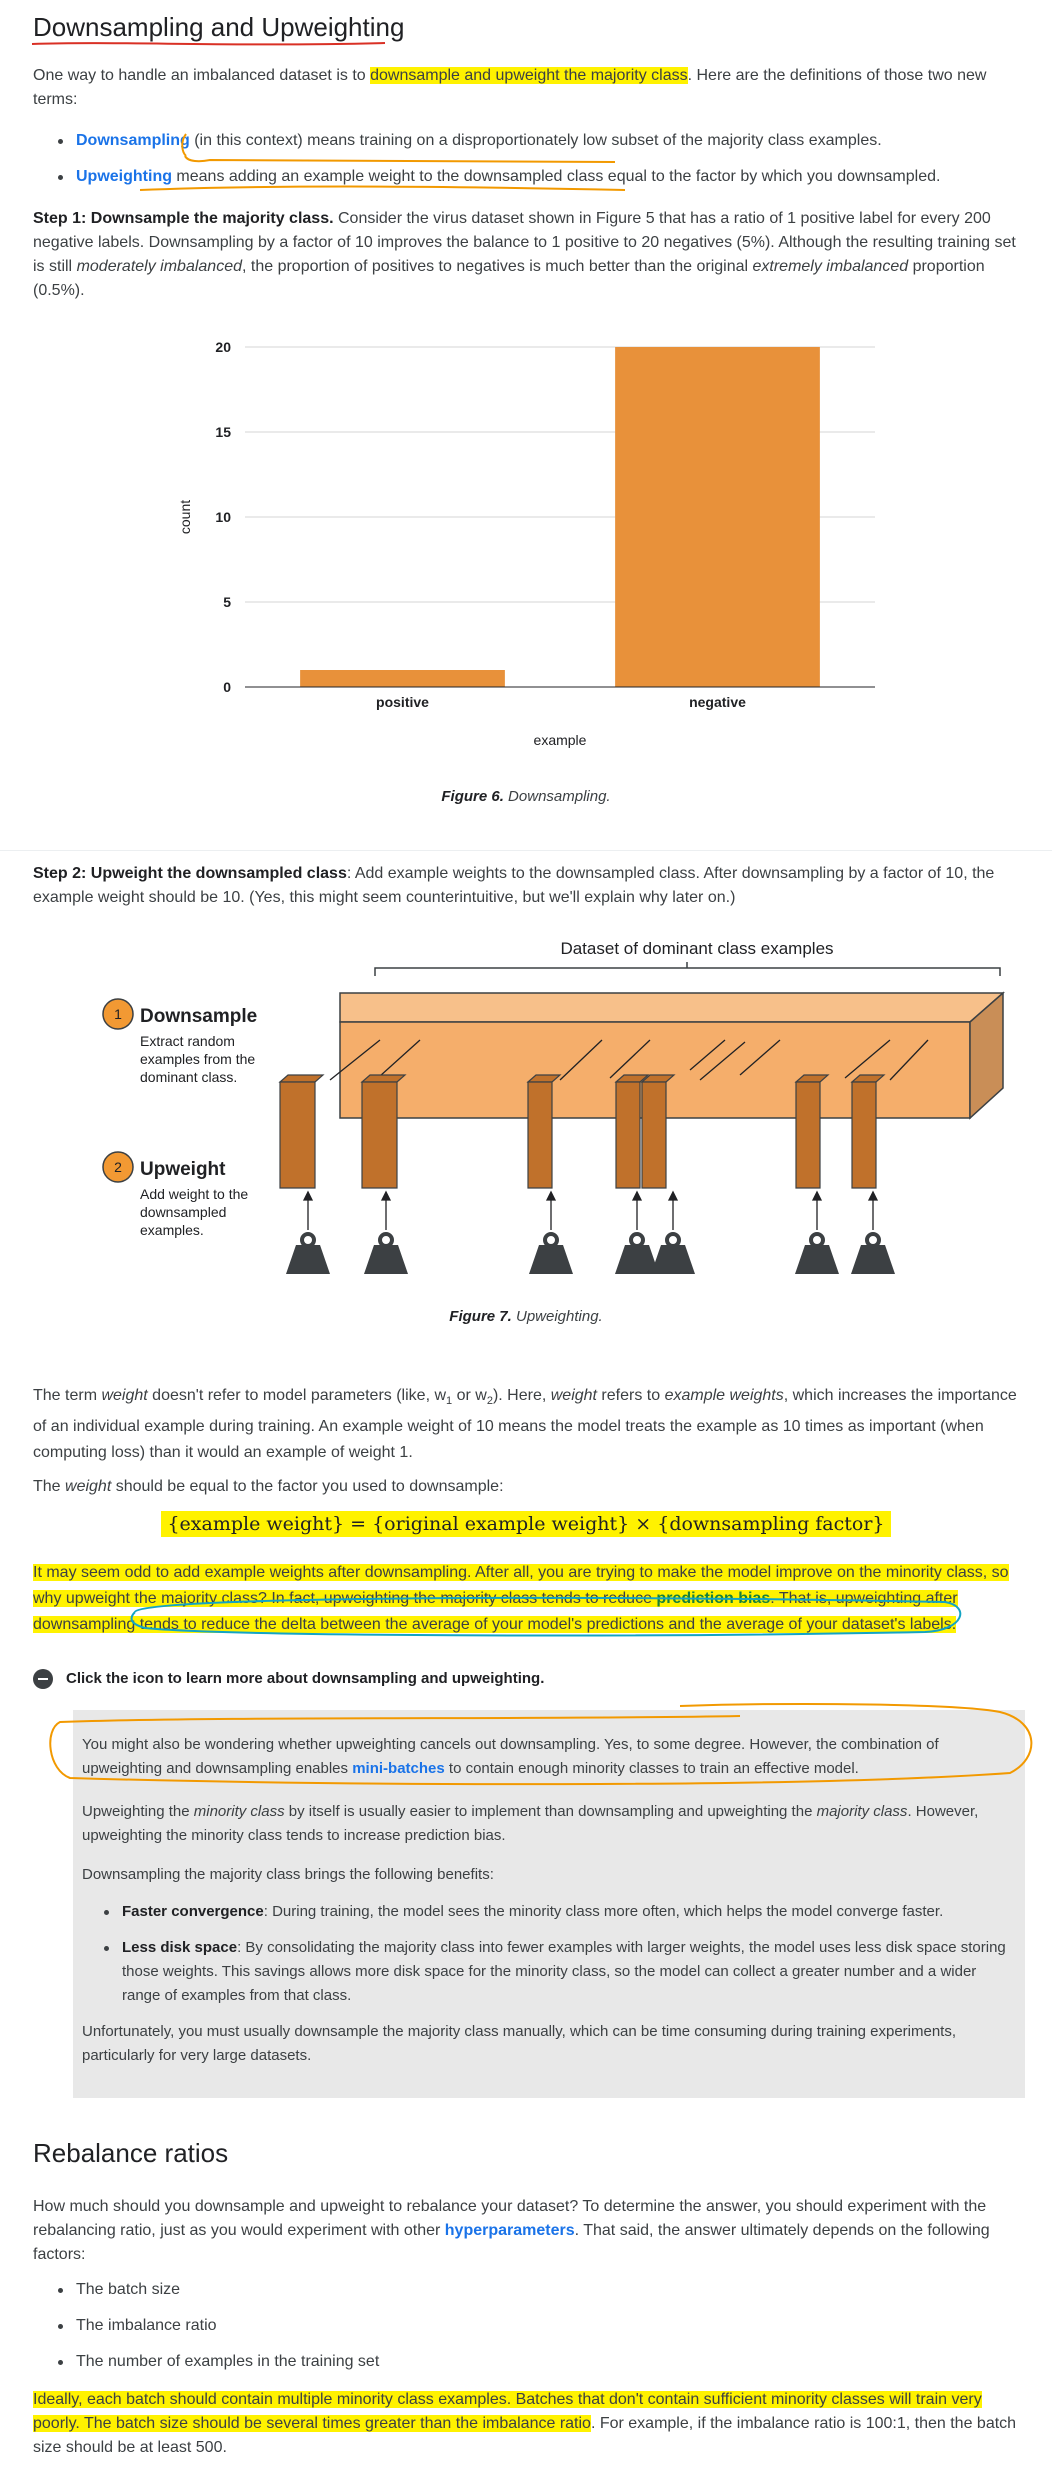 The image size is (1052, 2488). Describe the element at coordinates (521, 1395) in the screenshot. I see `paragraph-text: ). Here,` at that location.